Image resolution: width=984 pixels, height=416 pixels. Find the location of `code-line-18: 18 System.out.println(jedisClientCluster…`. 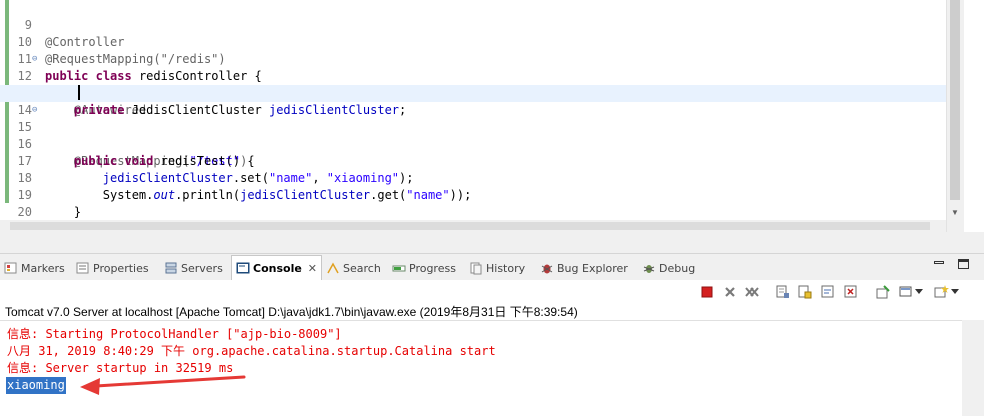

code-line-18: 18 System.out.println(jedisClientCluster… is located at coordinates (473, 177).